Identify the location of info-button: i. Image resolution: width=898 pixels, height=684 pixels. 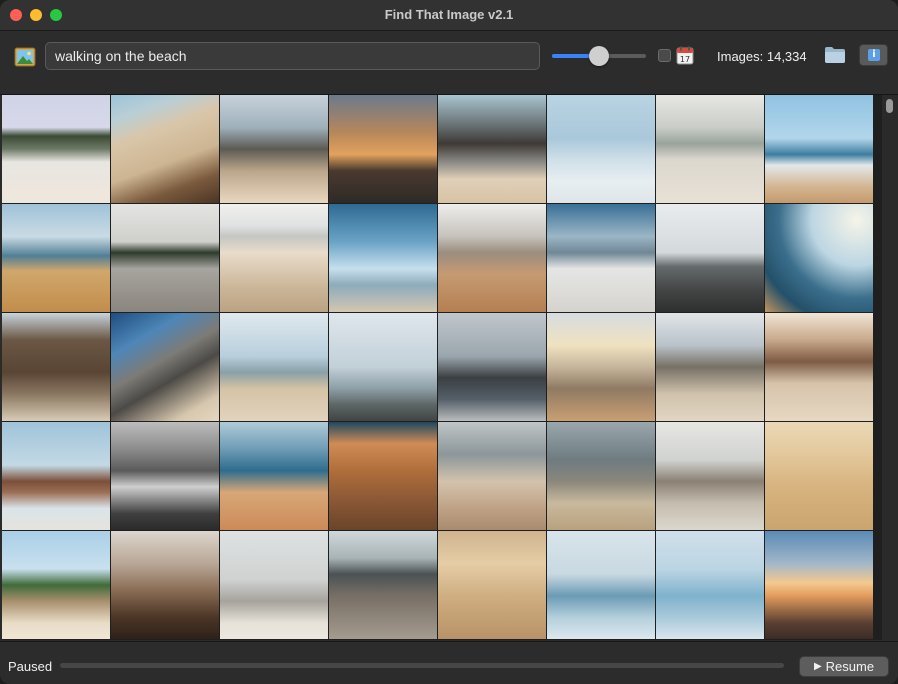
(873, 55).